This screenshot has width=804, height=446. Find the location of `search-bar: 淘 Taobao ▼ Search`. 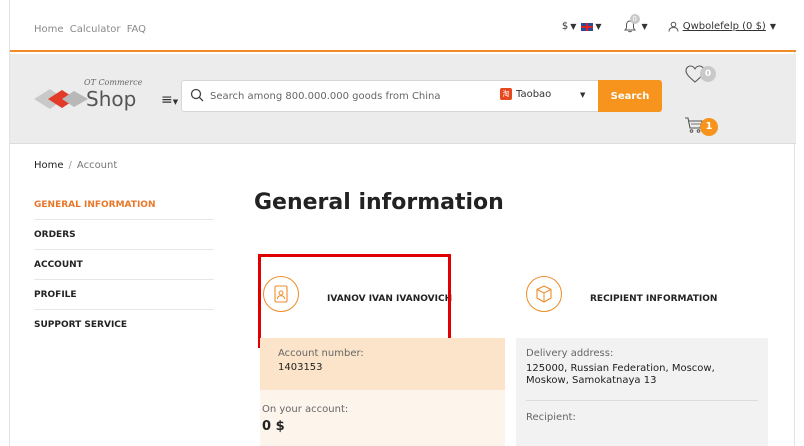

search-bar: 淘 Taobao ▼ Search is located at coordinates (421, 96).